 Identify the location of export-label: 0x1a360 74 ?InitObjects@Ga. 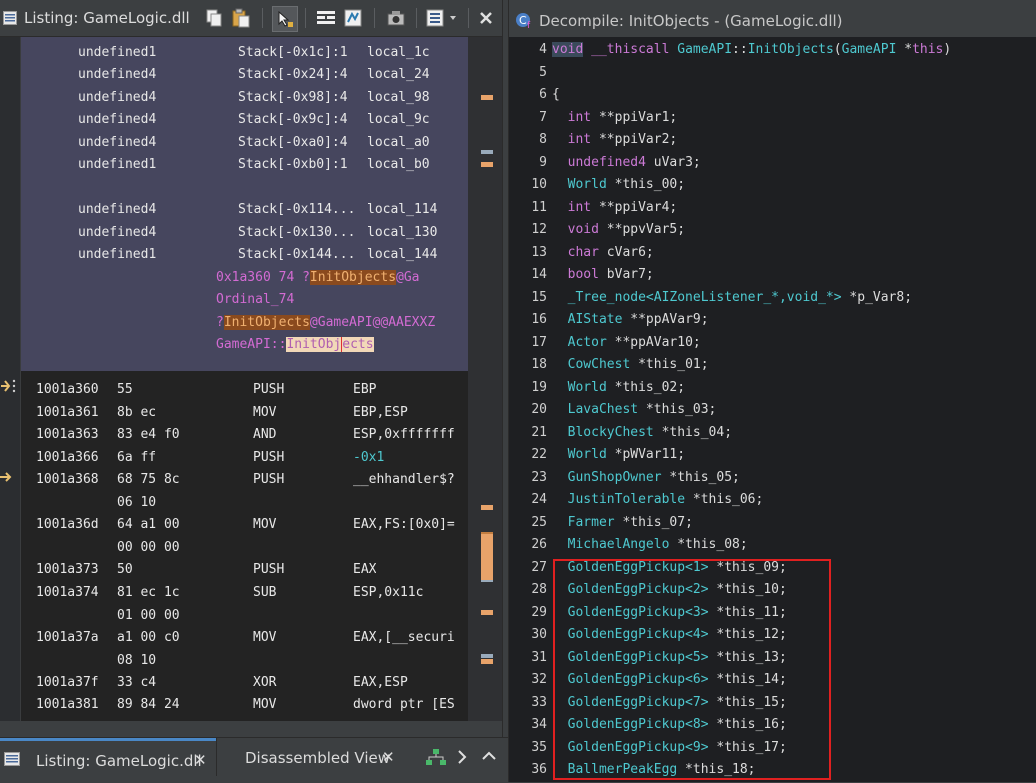
(318, 277).